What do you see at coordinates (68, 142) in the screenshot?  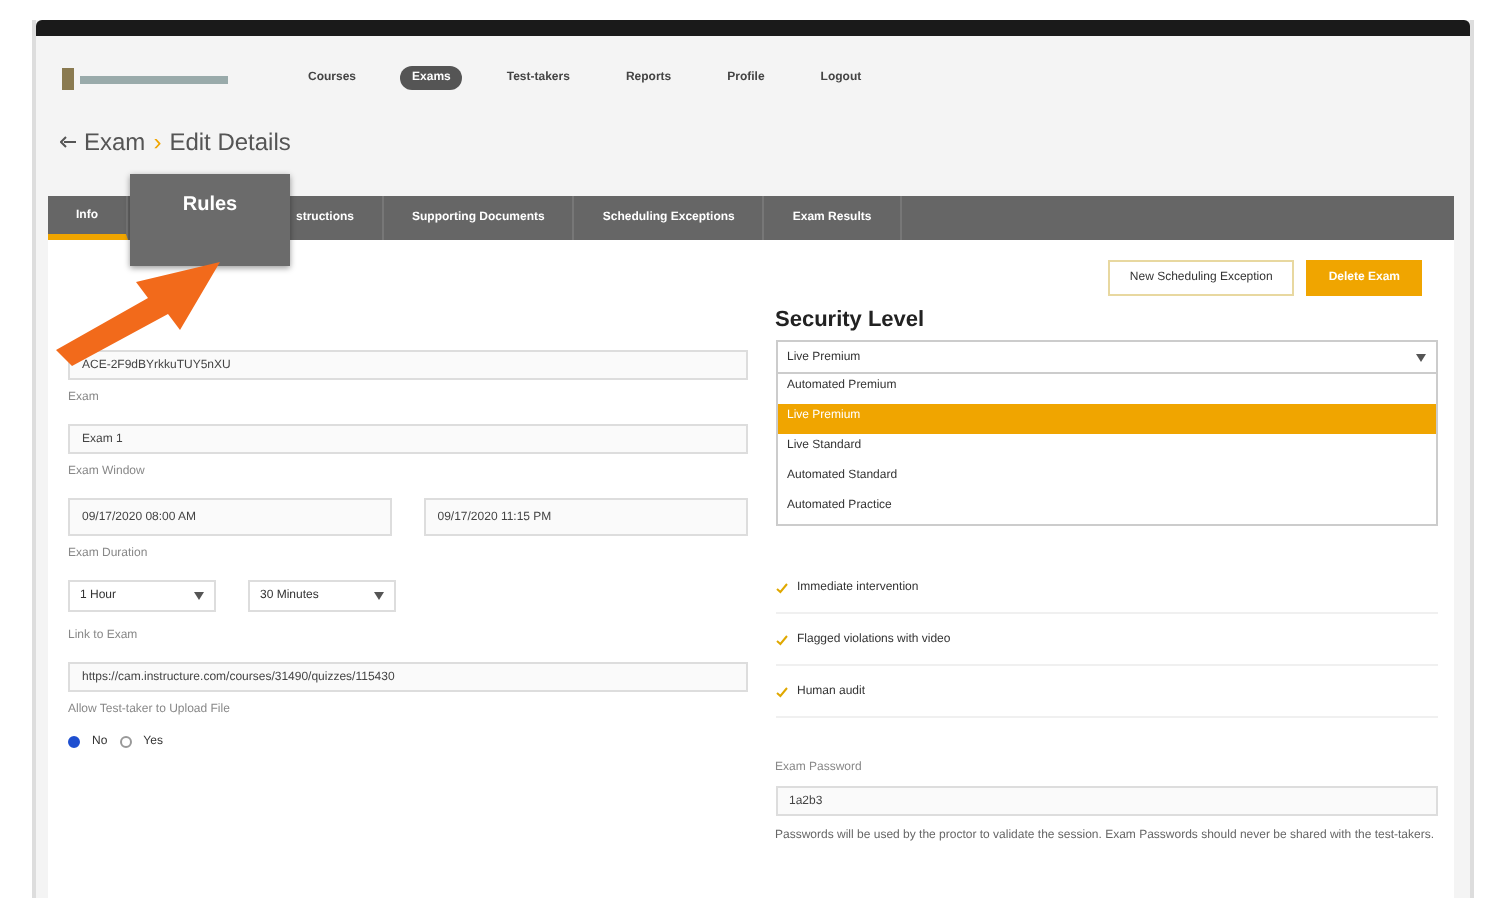 I see `back-arrow-icon` at bounding box center [68, 142].